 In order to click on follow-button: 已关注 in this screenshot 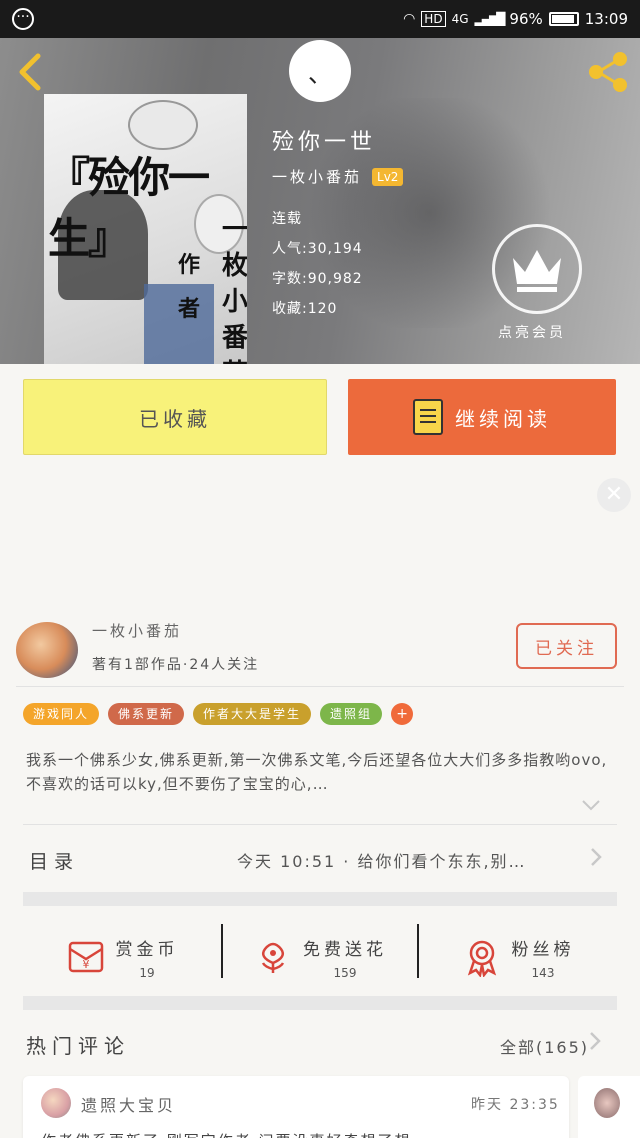, I will do `click(566, 646)`.